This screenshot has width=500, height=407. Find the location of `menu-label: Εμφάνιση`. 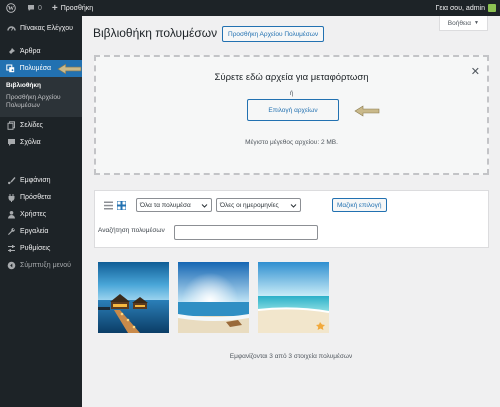

menu-label: Εμφάνιση is located at coordinates (35, 180).